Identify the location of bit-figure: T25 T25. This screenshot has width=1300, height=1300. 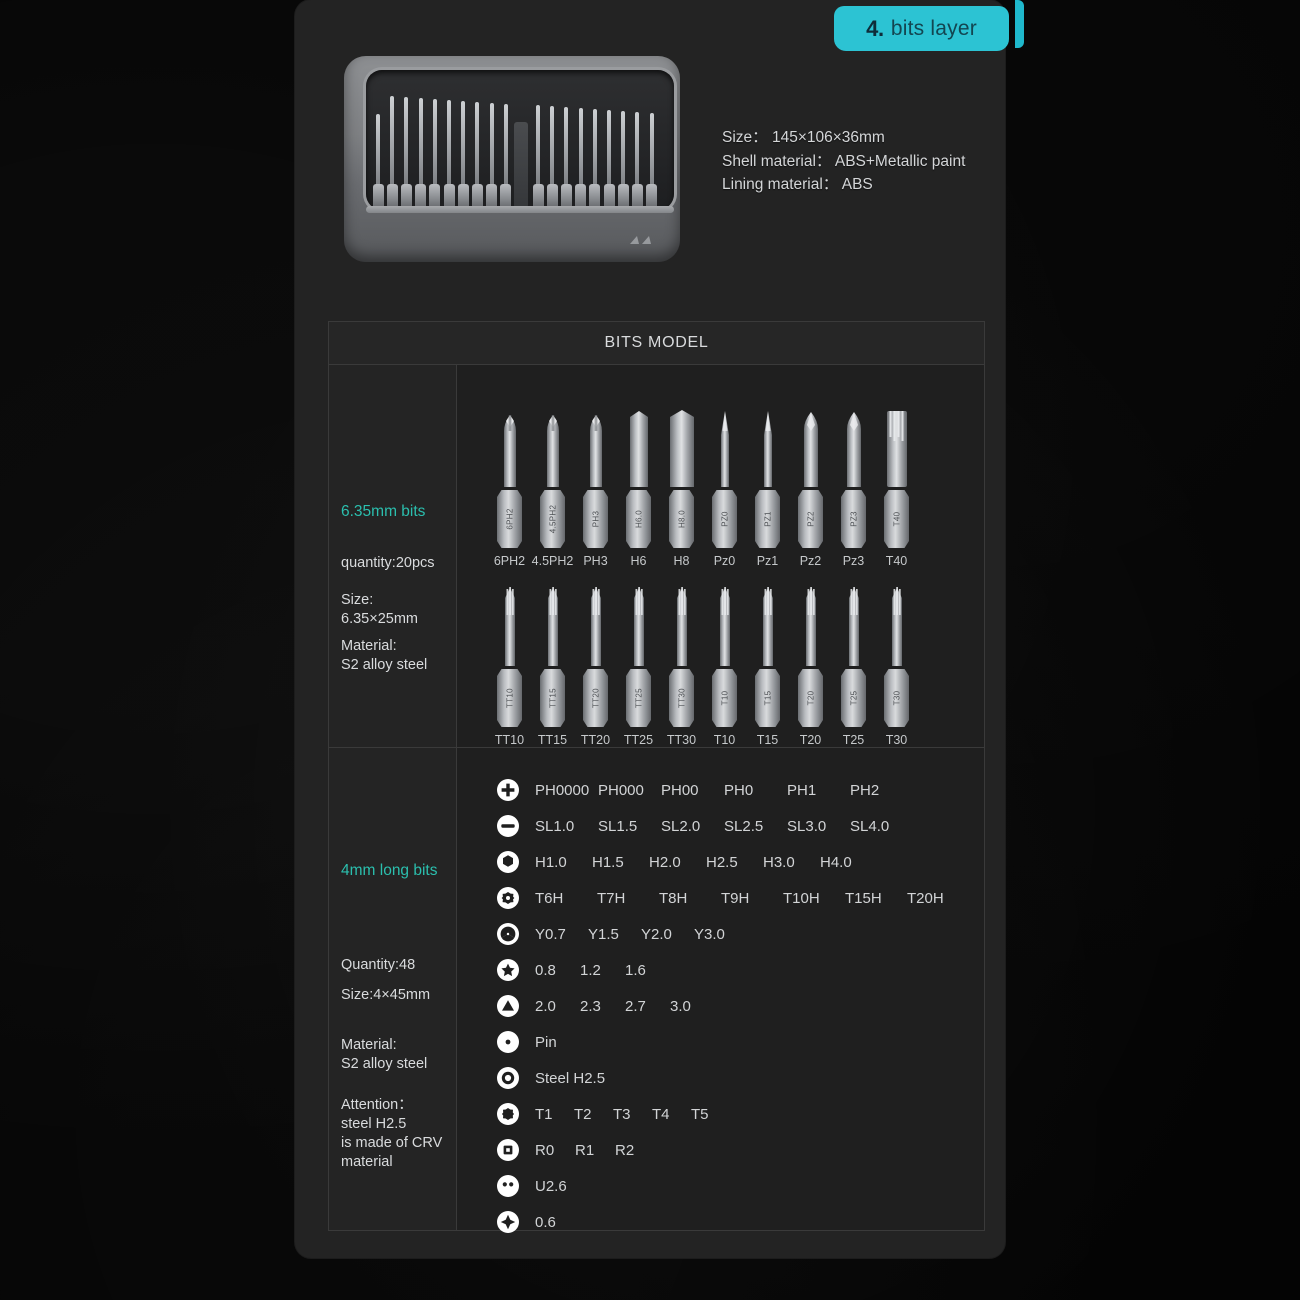
(853, 663).